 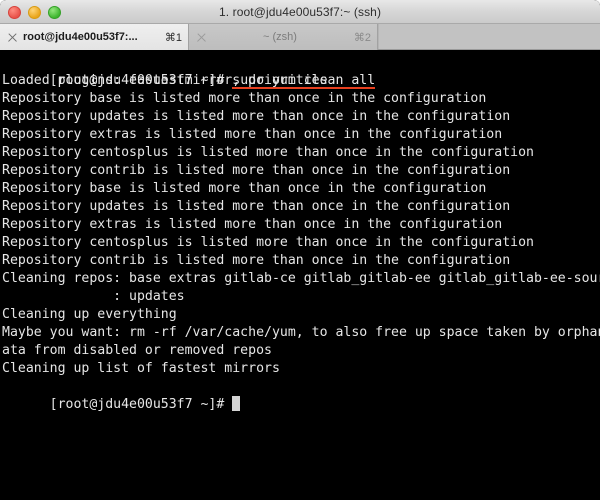 What do you see at coordinates (137, 350) in the screenshot?
I see `terminal-line: ata from disabled or removed repos` at bounding box center [137, 350].